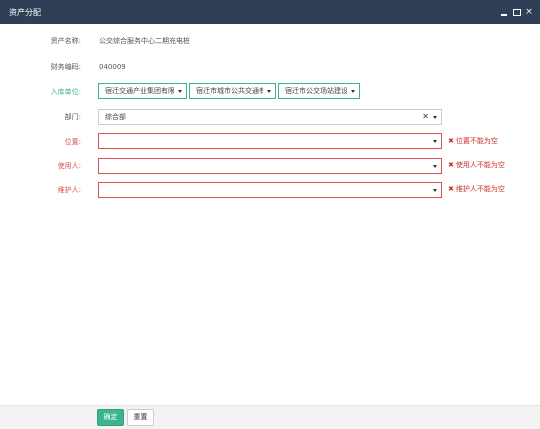 The height and width of the screenshot is (429, 540). Describe the element at coordinates (72, 117) in the screenshot. I see `department-label: 部门:` at that location.